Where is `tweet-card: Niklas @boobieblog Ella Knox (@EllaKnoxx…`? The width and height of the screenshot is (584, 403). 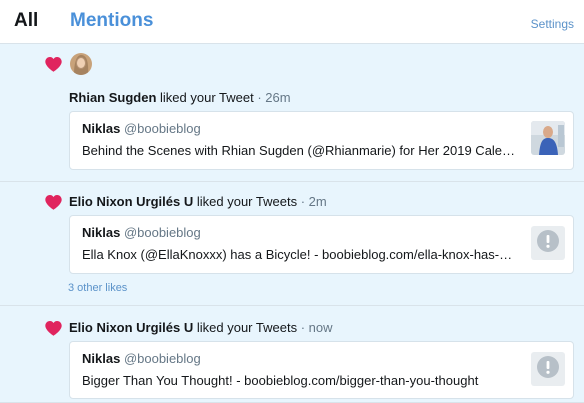 tweet-card: Niklas @boobieblog Ella Knox (@EllaKnoxx… is located at coordinates (321, 244).